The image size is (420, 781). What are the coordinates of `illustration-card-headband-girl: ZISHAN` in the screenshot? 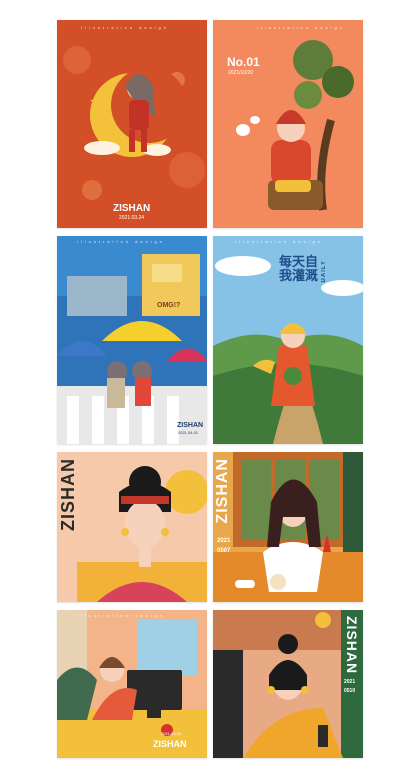 It's located at (132, 527).